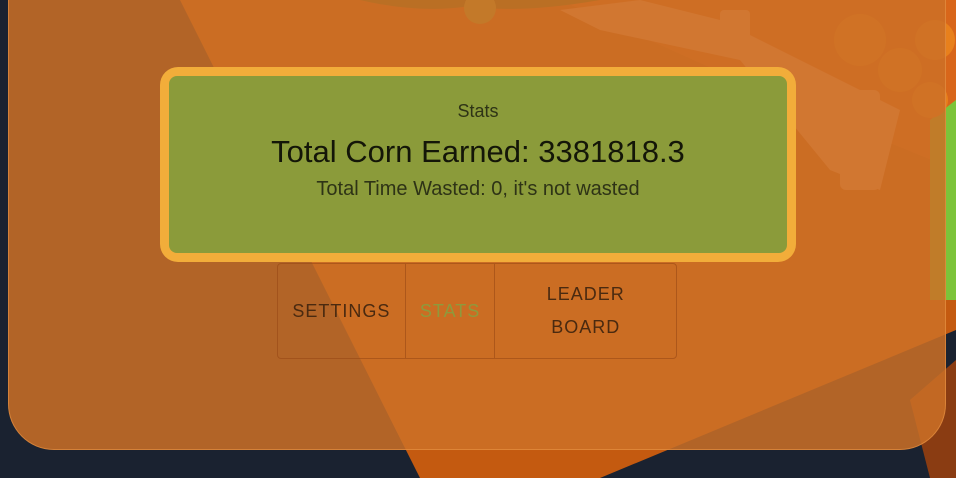 This screenshot has width=956, height=478. I want to click on tab-leaderboard: LEADER BOARD, so click(585, 311).